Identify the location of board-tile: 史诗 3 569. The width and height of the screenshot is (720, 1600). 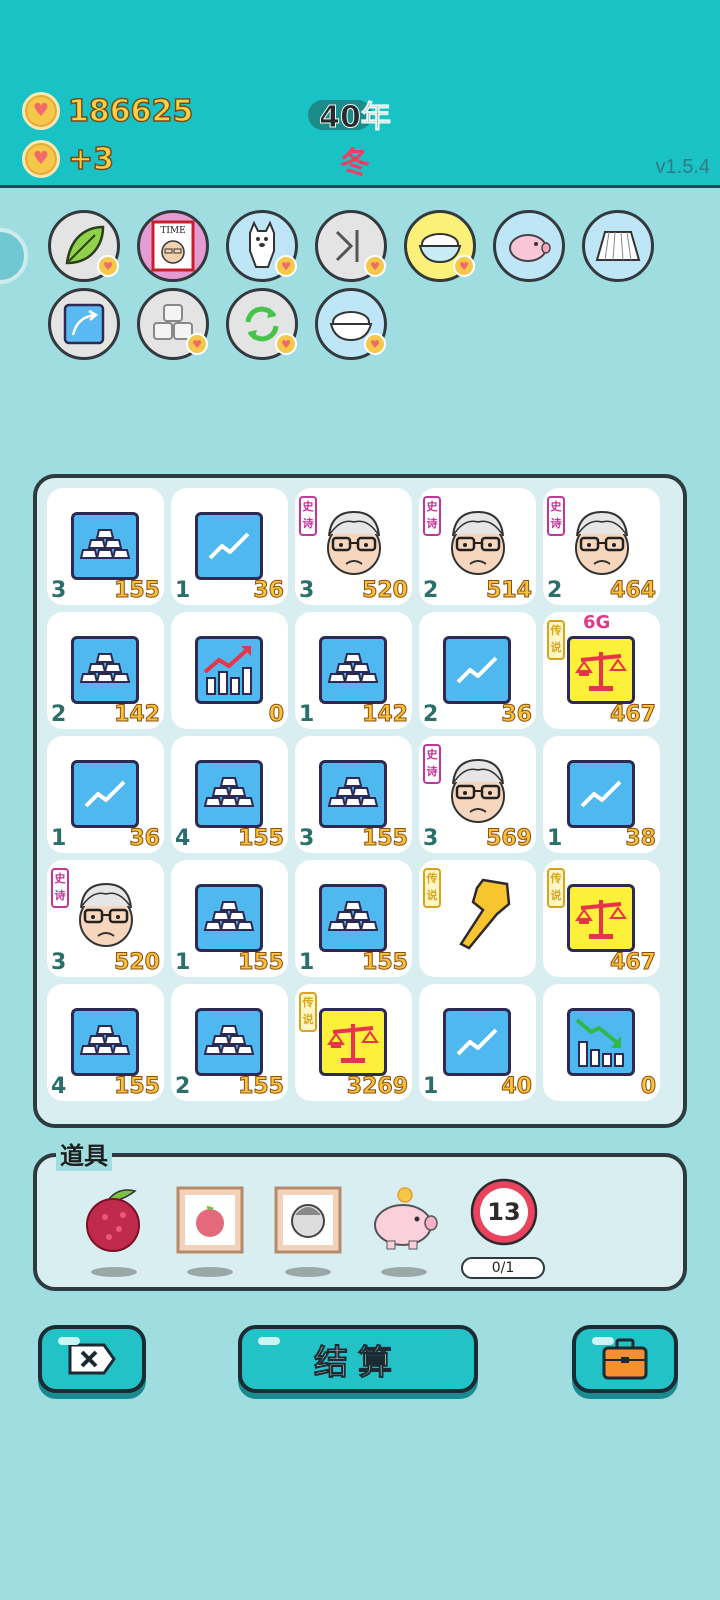
(477, 794).